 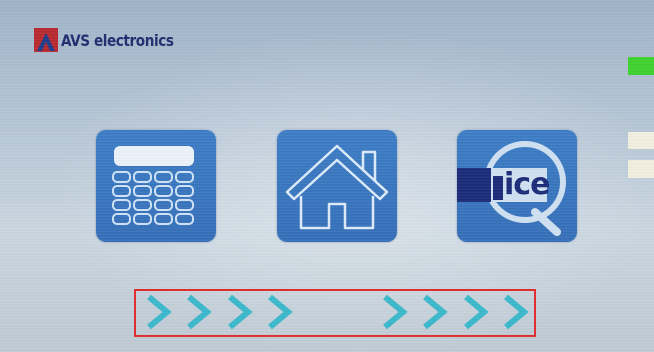 I want to click on home-button, so click(x=337, y=186).